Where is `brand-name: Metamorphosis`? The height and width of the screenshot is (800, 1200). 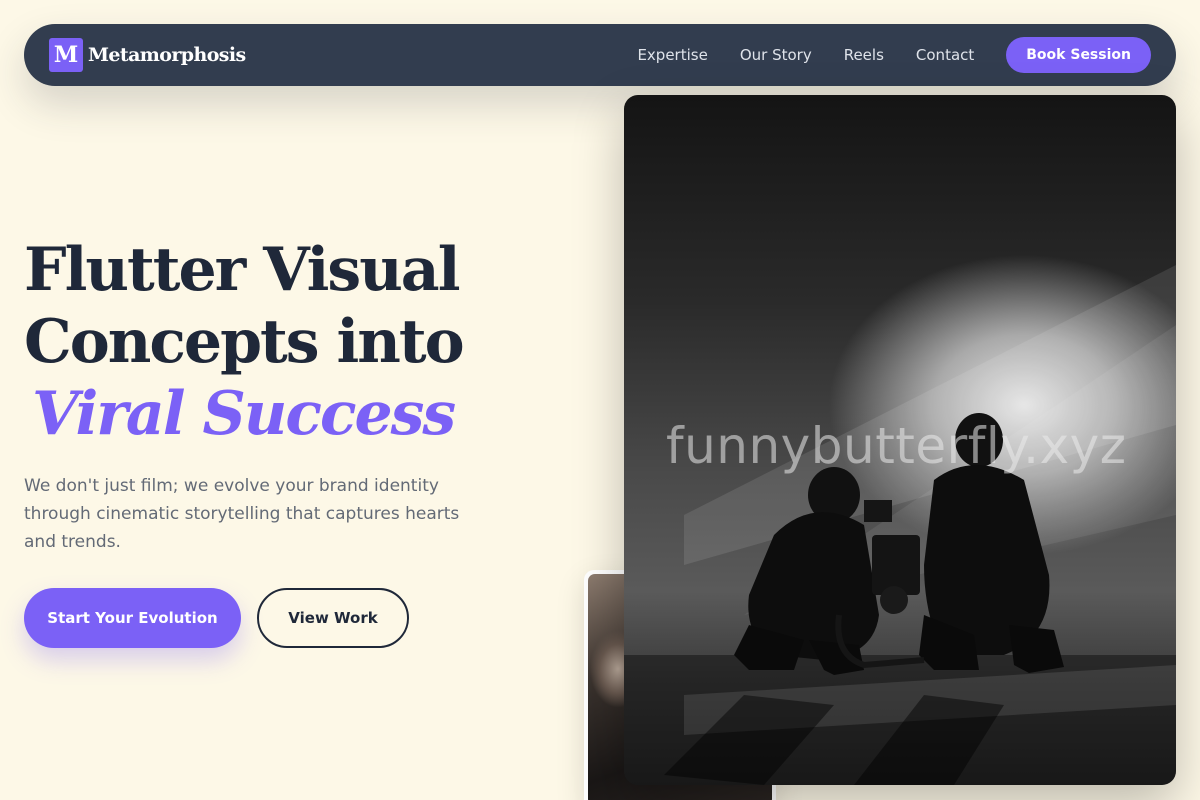 brand-name: Metamorphosis is located at coordinates (167, 55).